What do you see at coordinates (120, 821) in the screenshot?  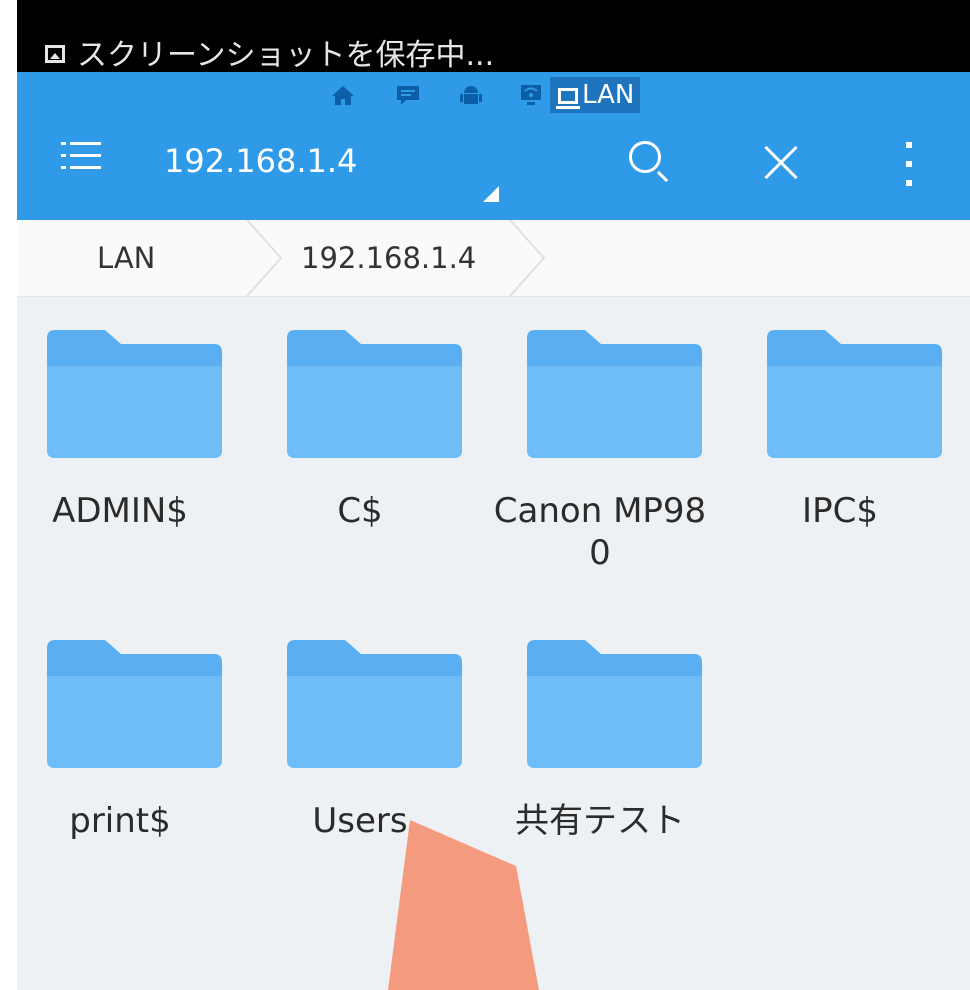 I see `folder-name: print$` at bounding box center [120, 821].